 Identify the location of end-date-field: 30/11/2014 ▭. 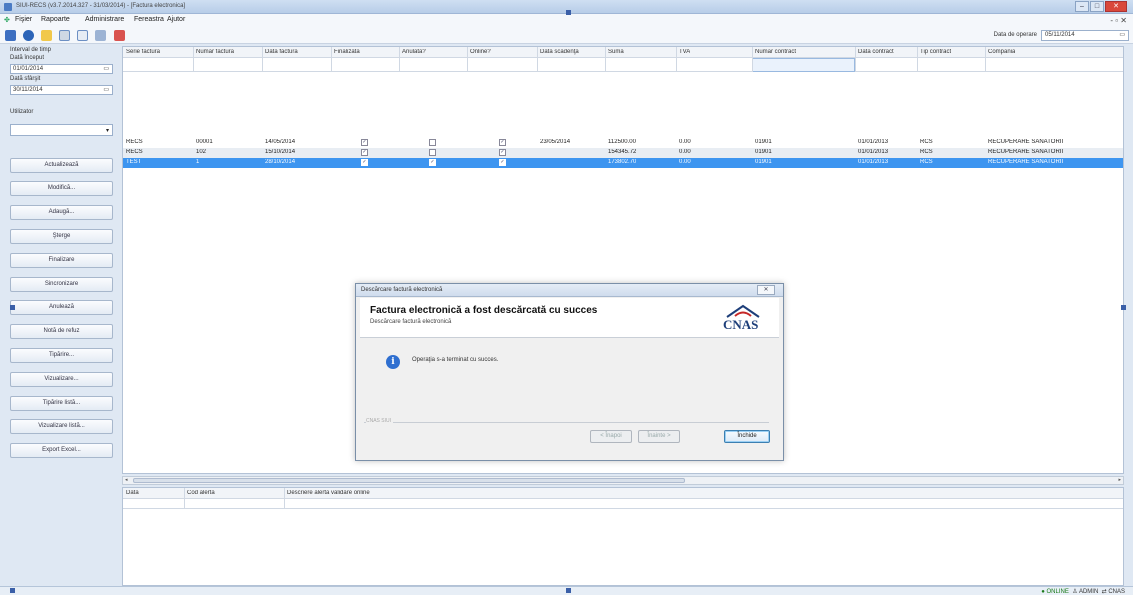
(61, 90).